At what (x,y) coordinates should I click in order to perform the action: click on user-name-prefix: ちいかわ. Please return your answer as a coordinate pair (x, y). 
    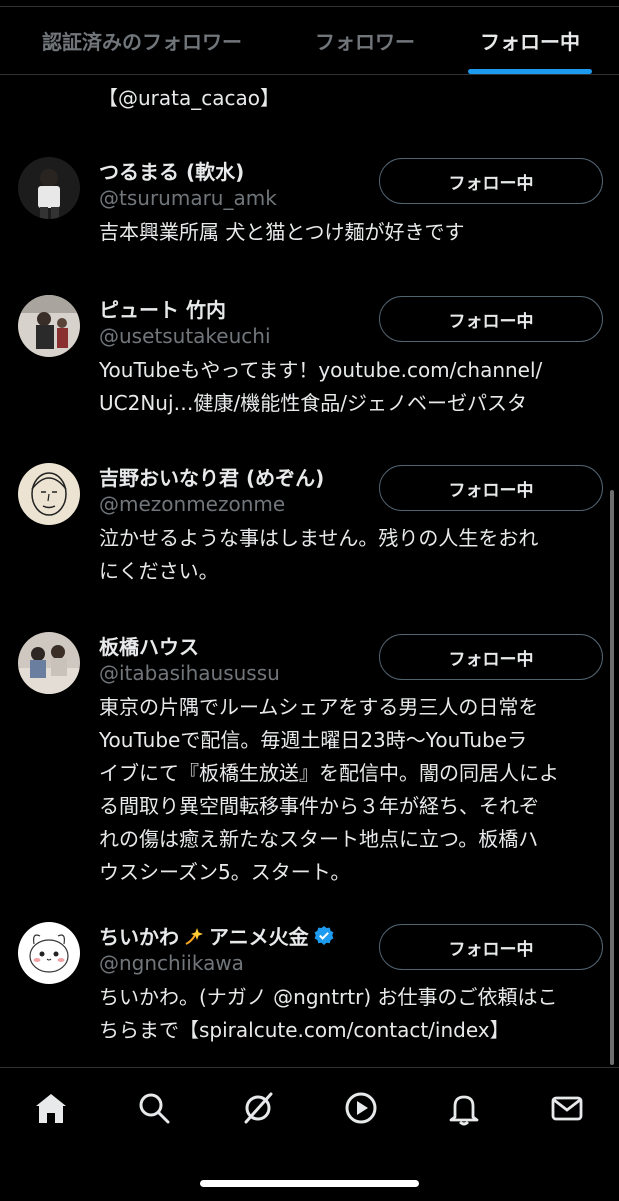
    Looking at the image, I should click on (139, 937).